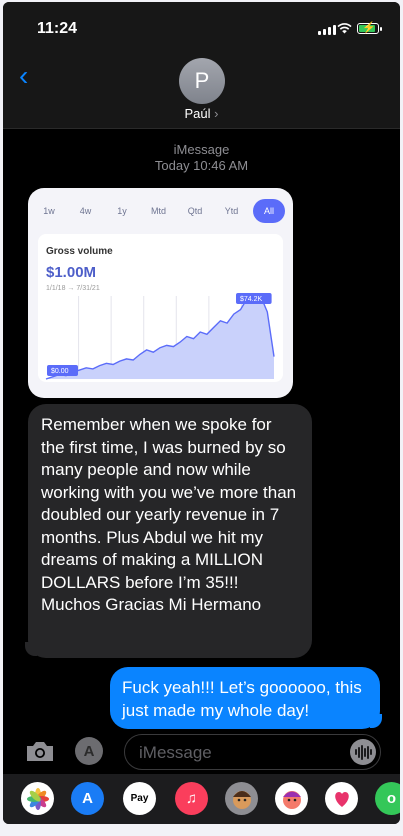 The image size is (403, 836). I want to click on range-tabs: 1w 4w 1y Mtd Qtd Ytd All, so click(159, 211).